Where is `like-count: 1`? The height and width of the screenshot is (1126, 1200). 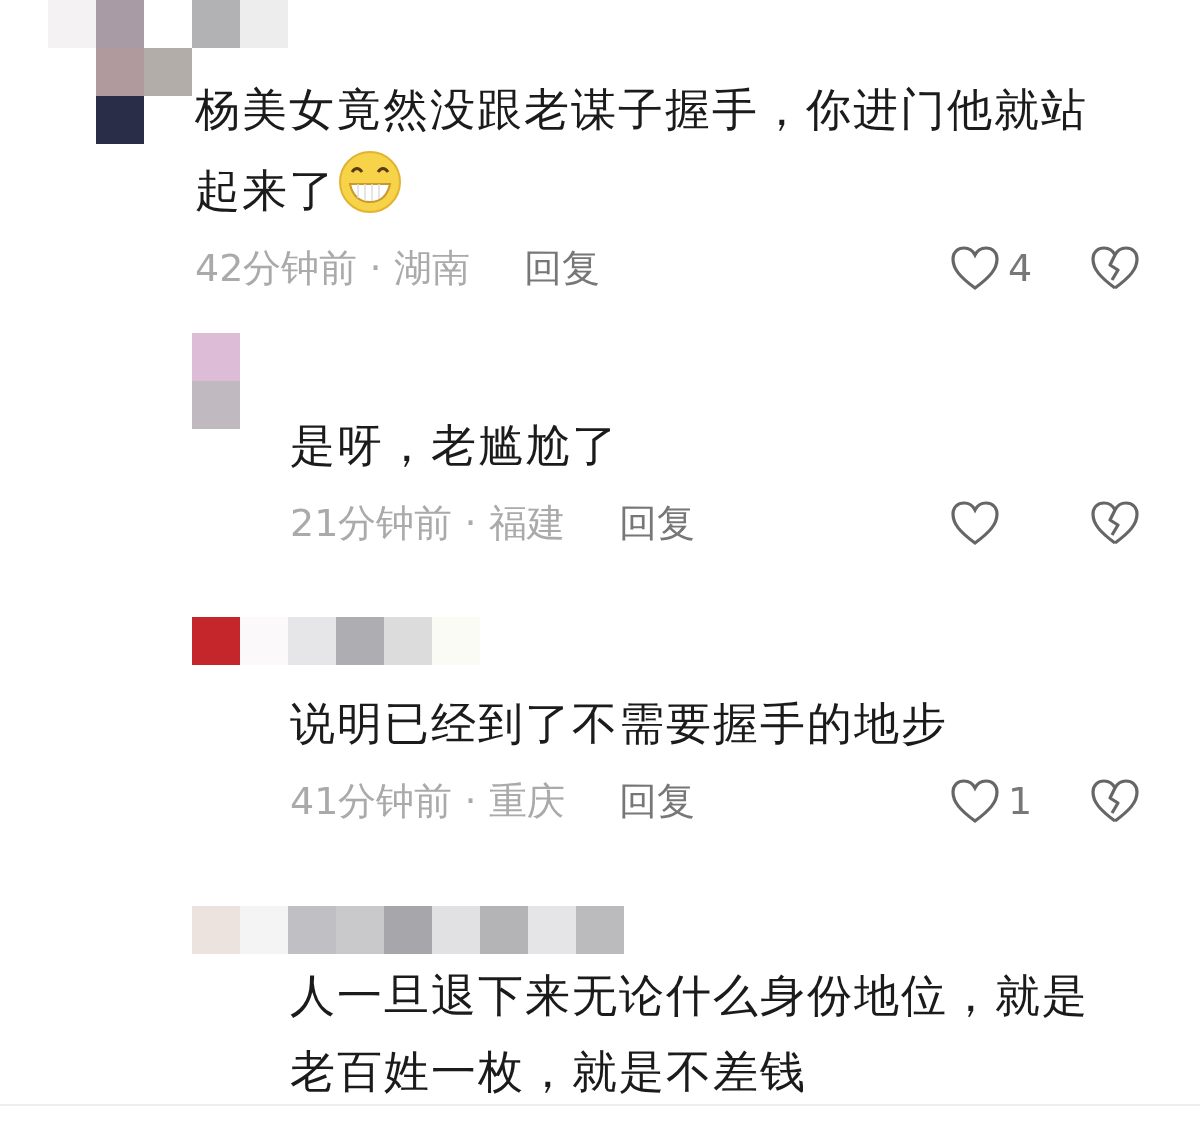 like-count: 1 is located at coordinates (1020, 801).